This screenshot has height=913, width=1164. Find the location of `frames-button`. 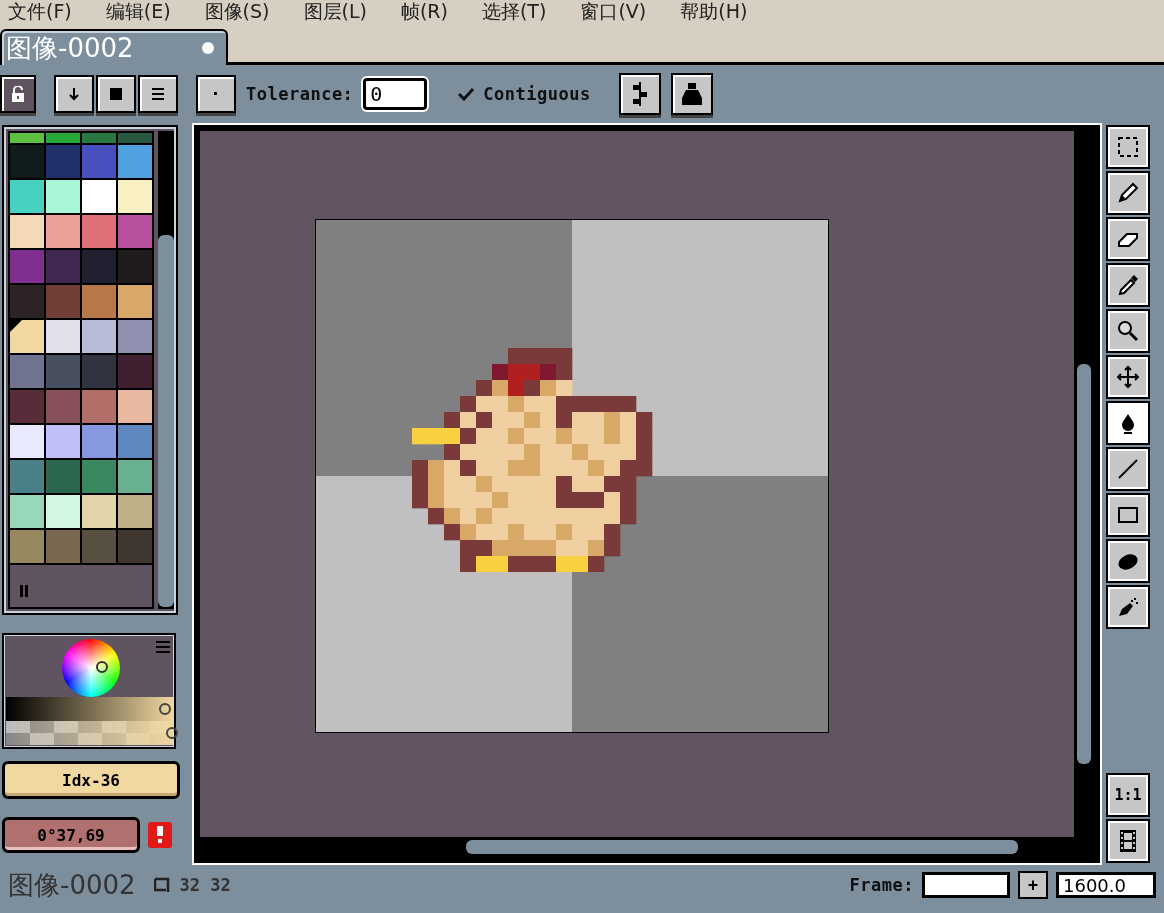

frames-button is located at coordinates (1128, 841).